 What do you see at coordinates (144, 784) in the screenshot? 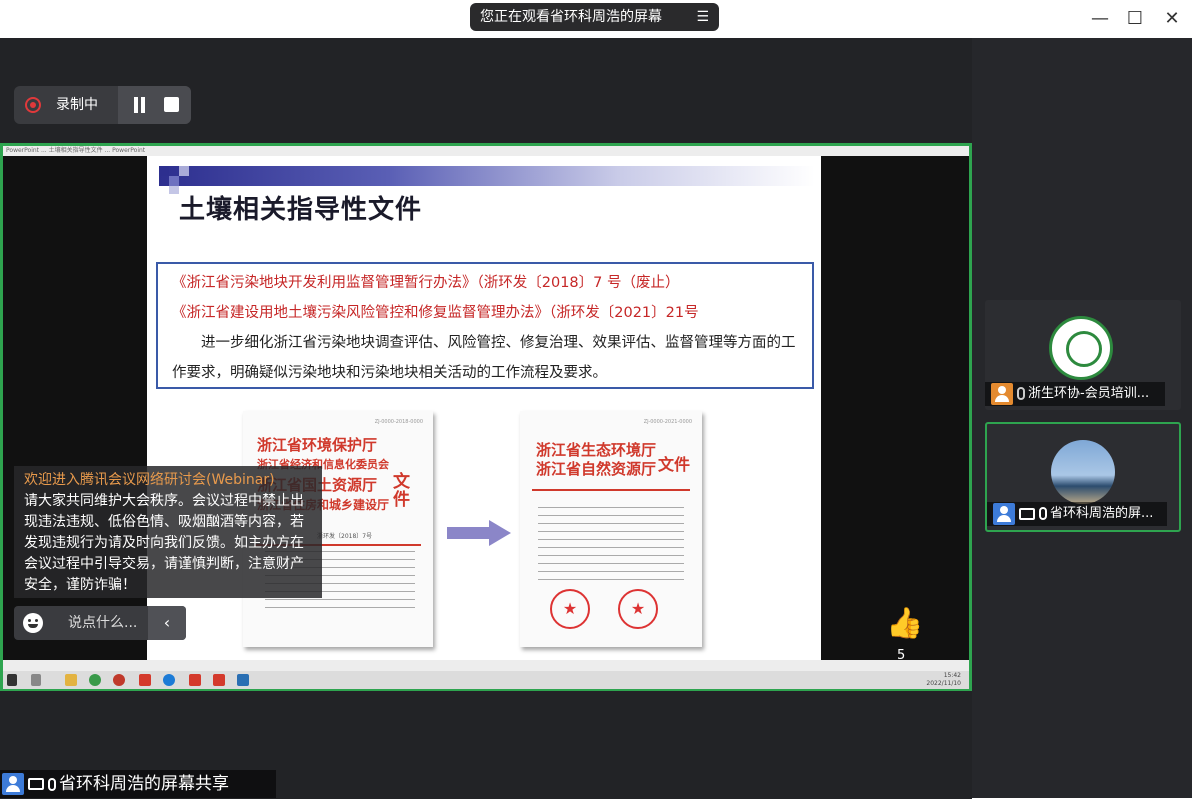
I see `screen-share-owner: 省环科周浩的屏幕共享` at bounding box center [144, 784].